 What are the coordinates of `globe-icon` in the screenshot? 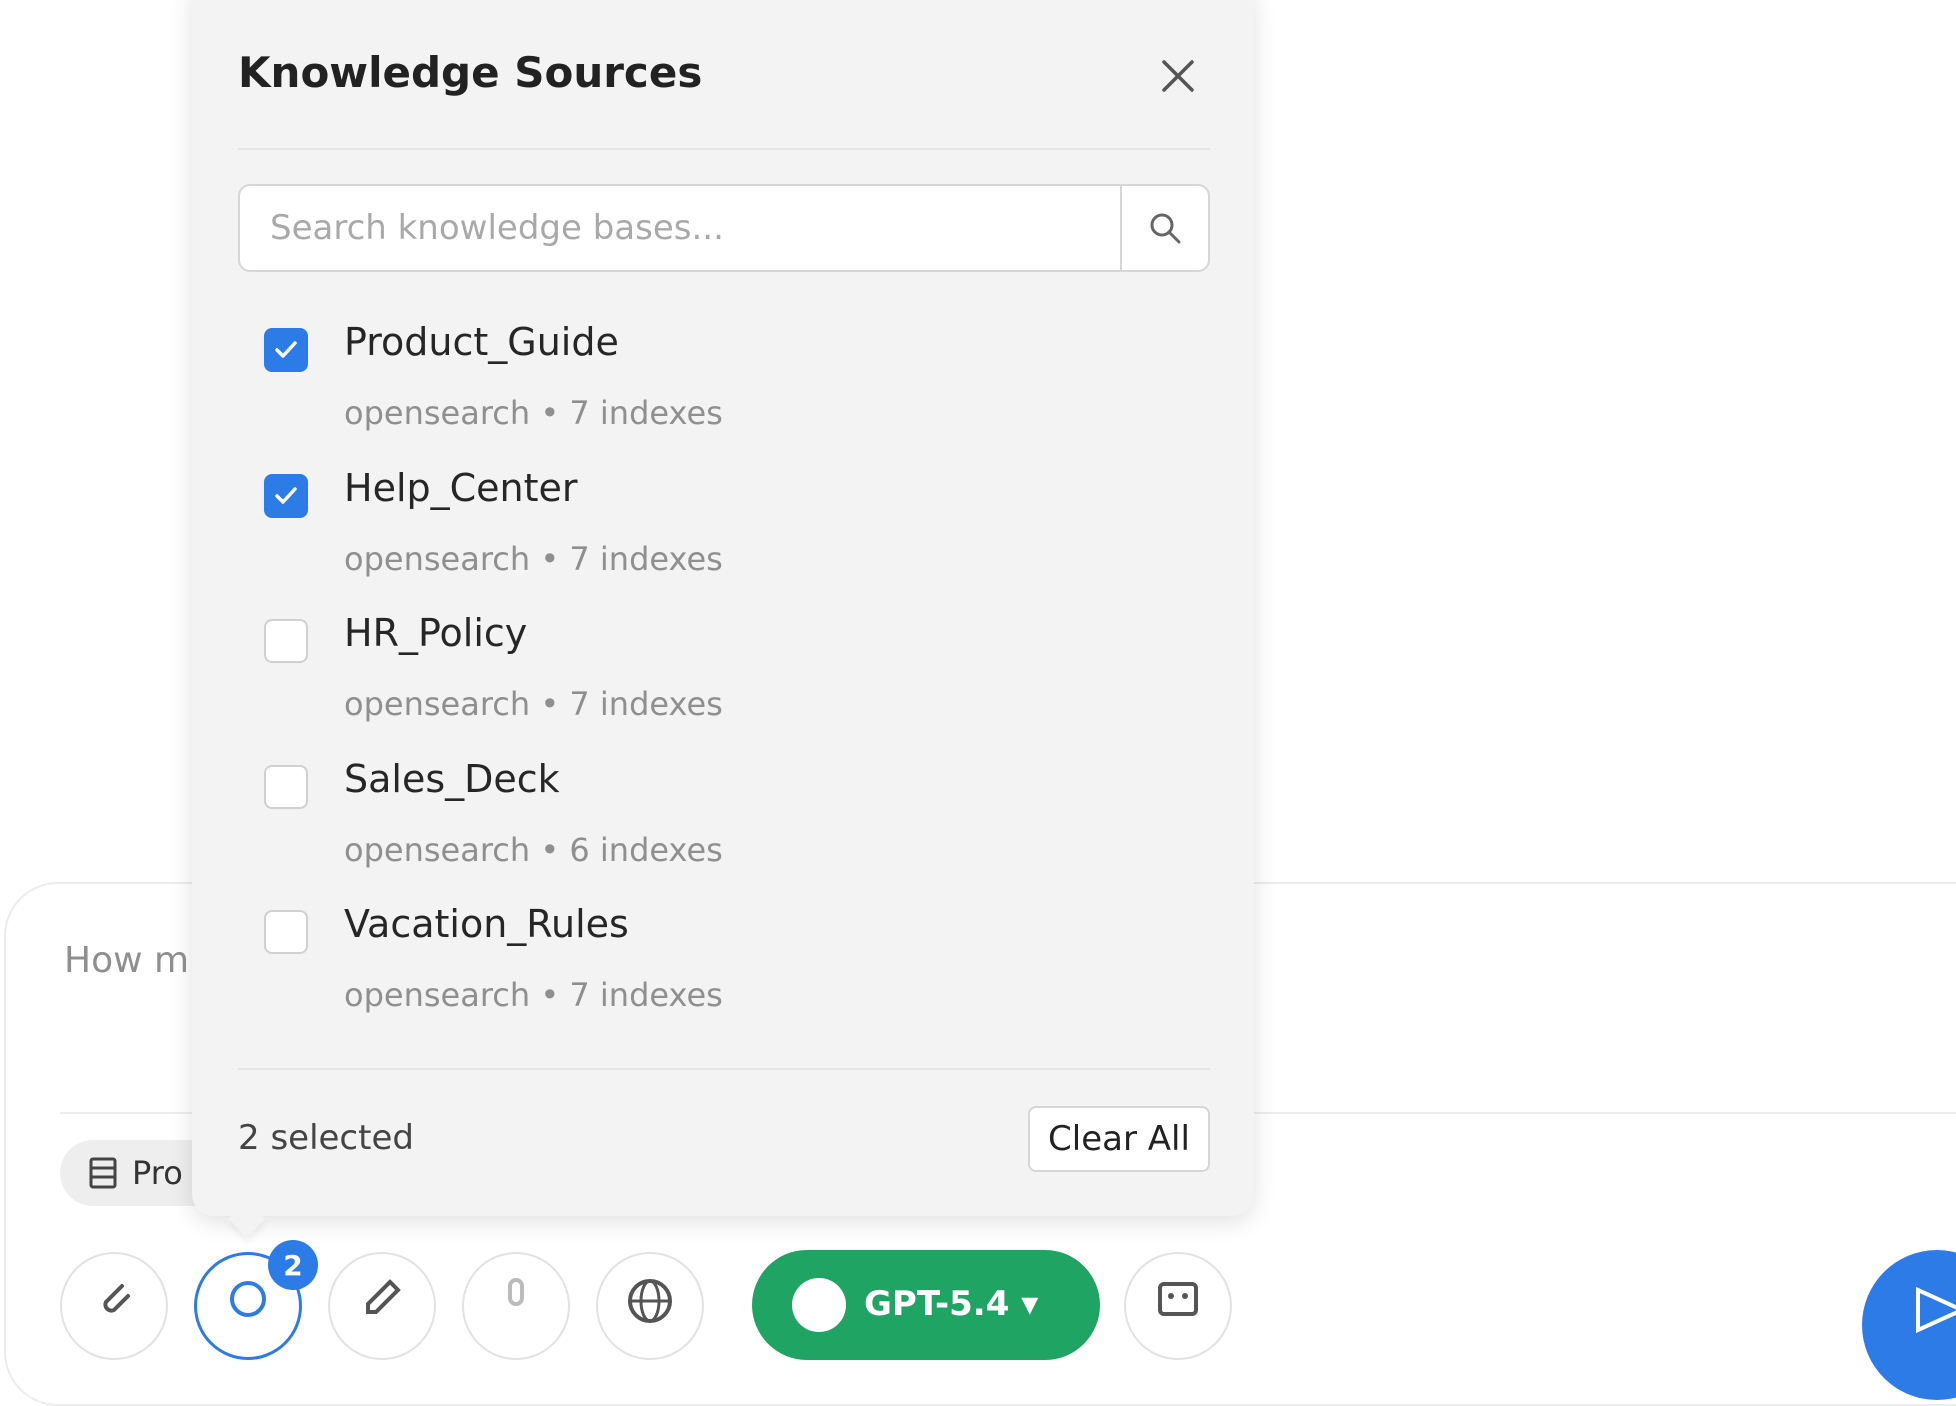 It's located at (650, 1301).